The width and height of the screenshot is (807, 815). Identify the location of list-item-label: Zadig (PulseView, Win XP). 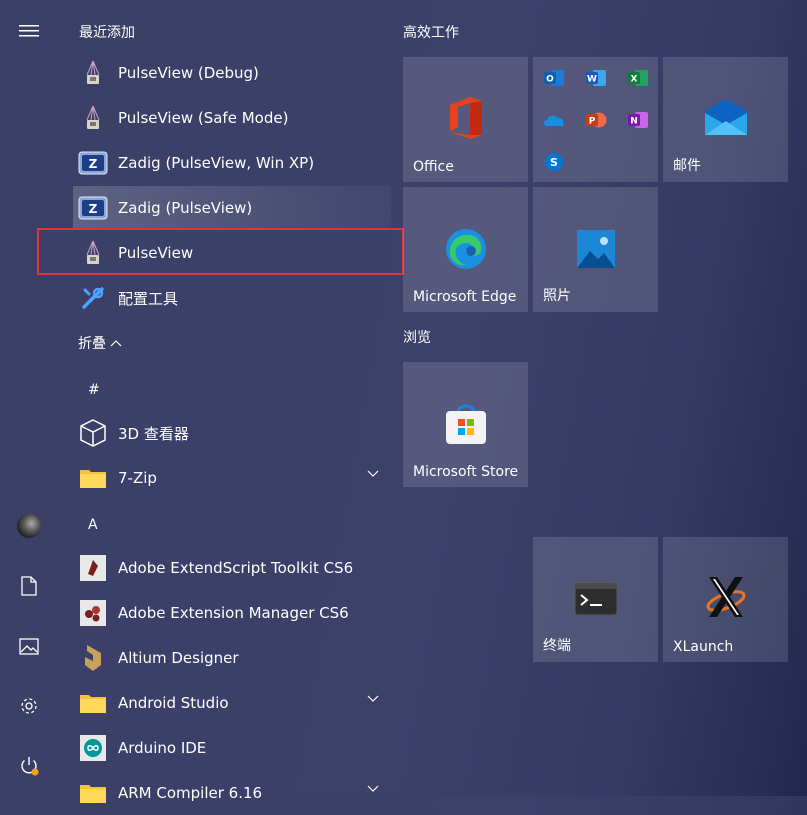
(216, 163).